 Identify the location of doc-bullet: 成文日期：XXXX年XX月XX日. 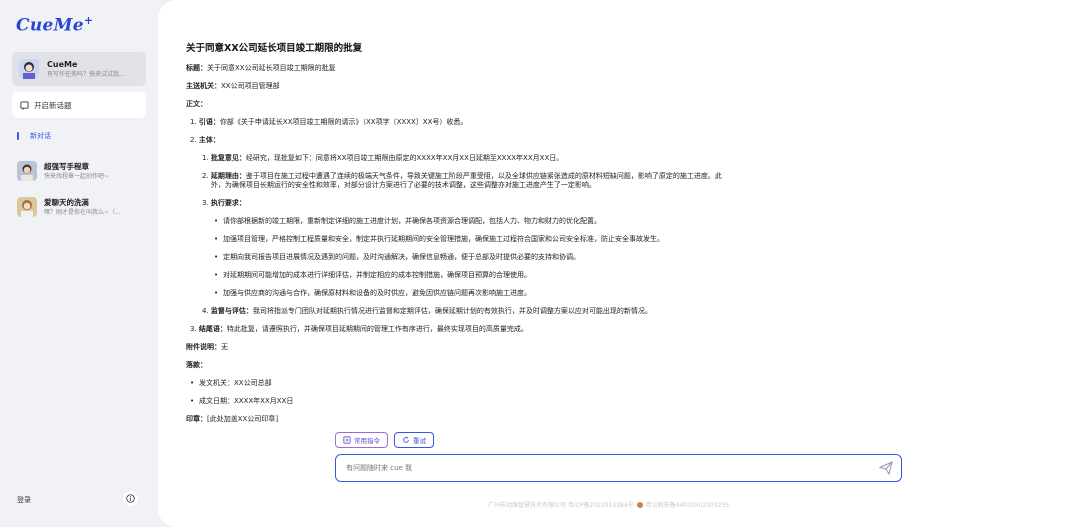
(460, 401).